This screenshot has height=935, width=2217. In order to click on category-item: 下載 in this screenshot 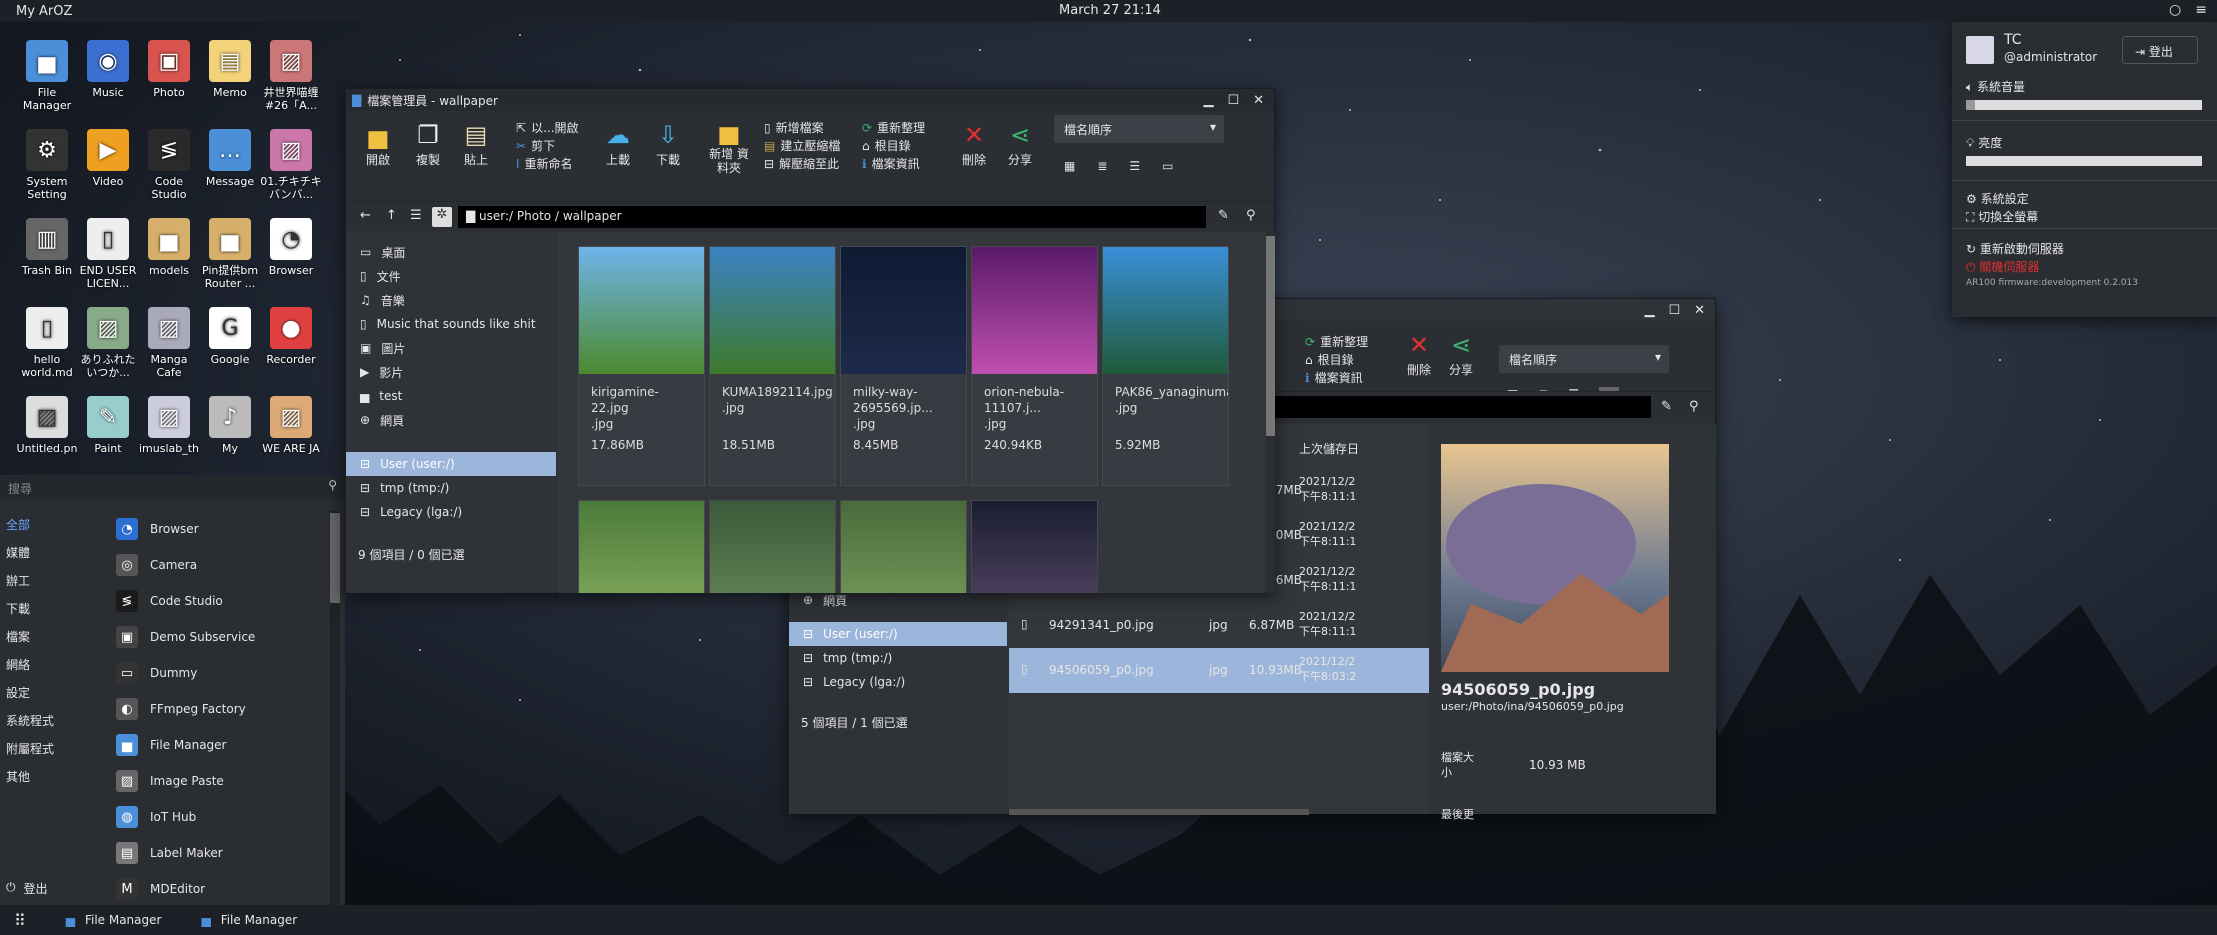, I will do `click(52, 609)`.